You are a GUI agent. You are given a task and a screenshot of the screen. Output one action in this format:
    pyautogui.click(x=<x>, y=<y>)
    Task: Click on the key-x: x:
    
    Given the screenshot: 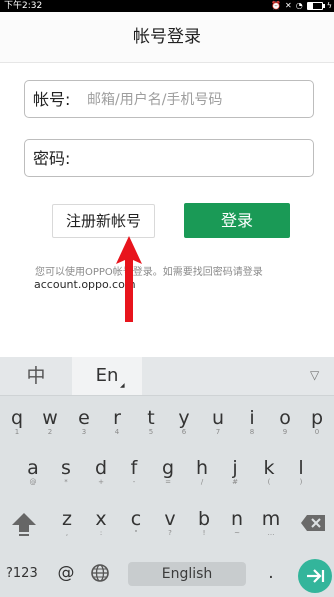 What is the action you would take?
    pyautogui.click(x=101, y=523)
    